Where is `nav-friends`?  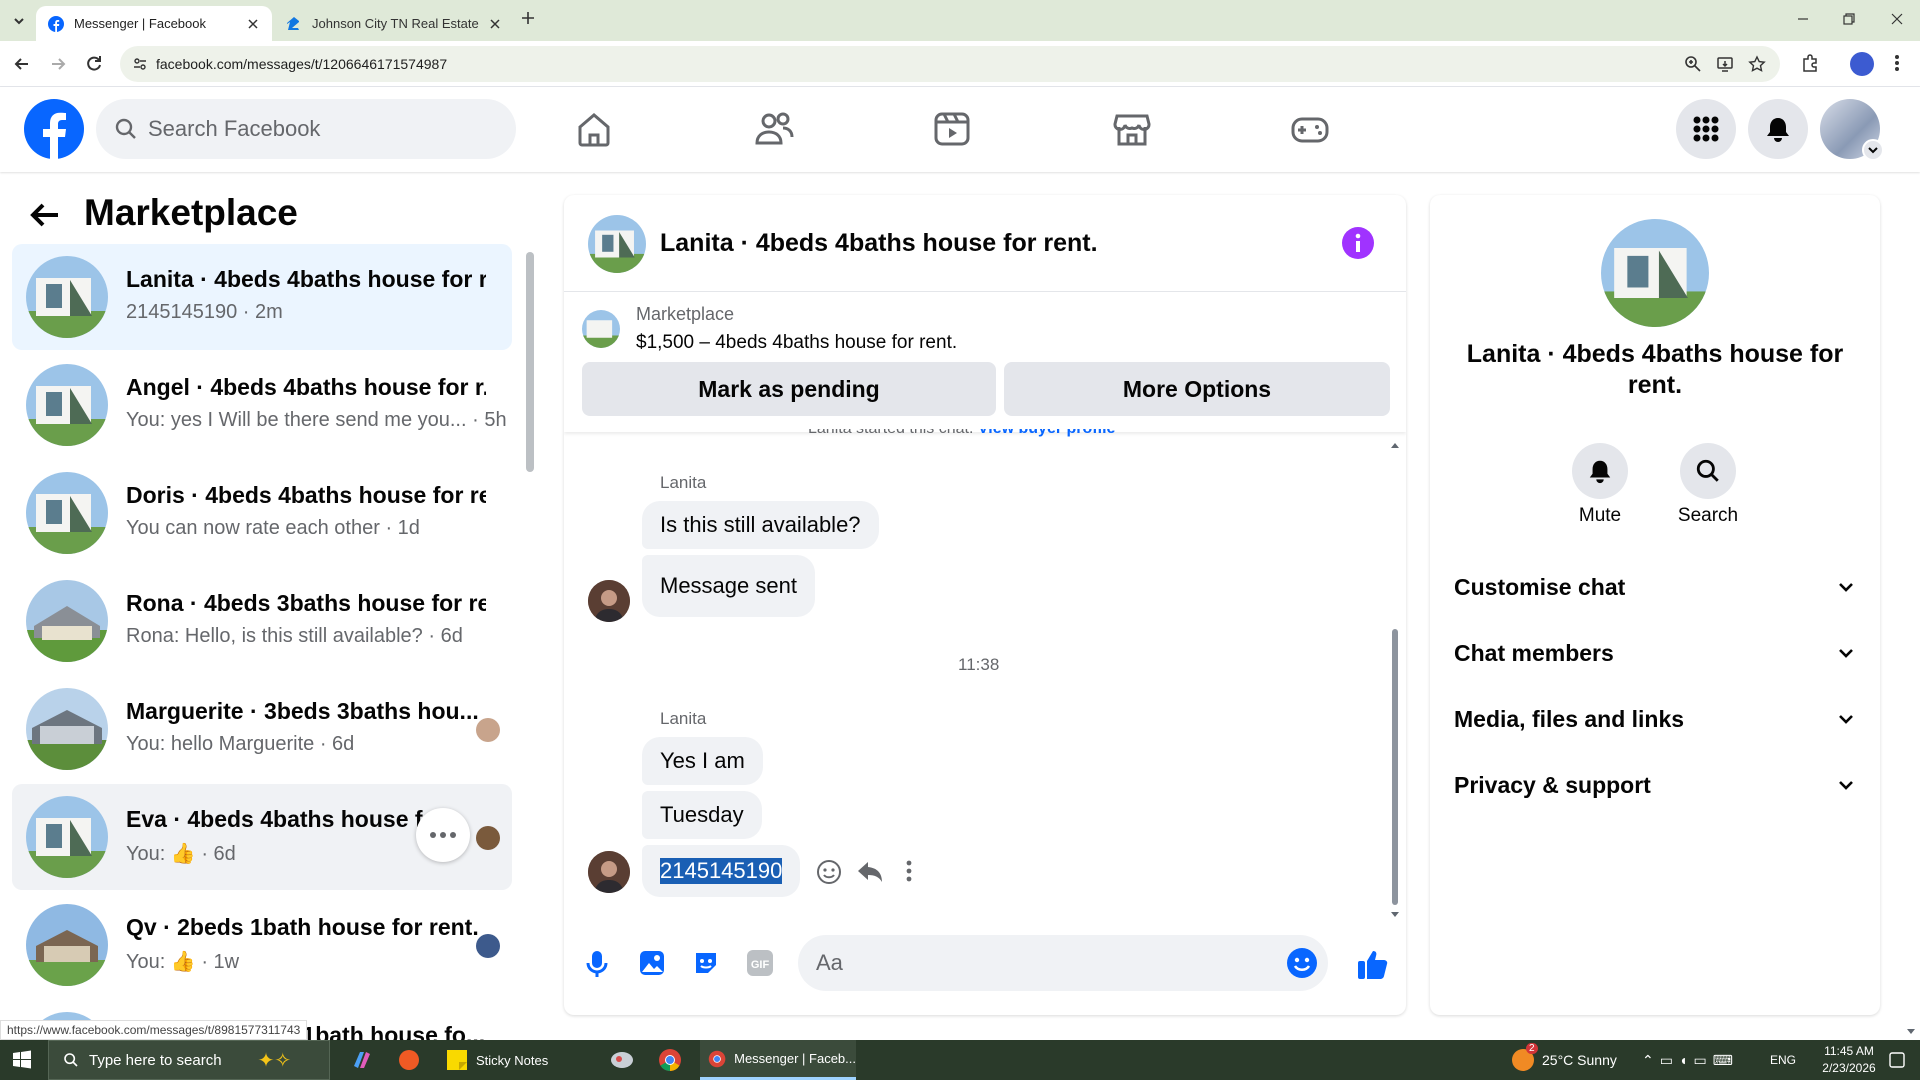
nav-friends is located at coordinates (774, 129).